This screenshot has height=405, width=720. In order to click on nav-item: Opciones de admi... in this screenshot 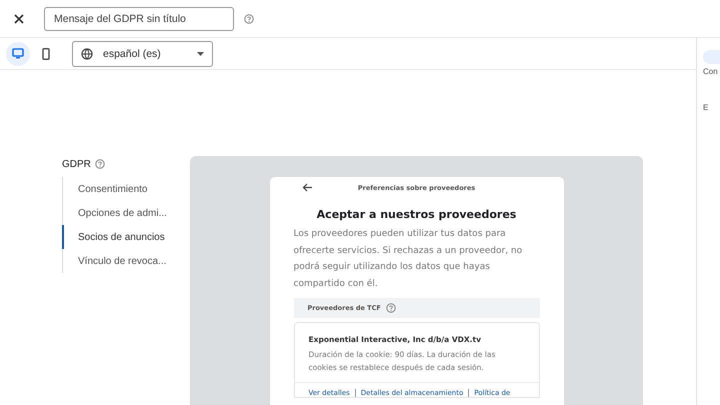, I will do `click(126, 213)`.